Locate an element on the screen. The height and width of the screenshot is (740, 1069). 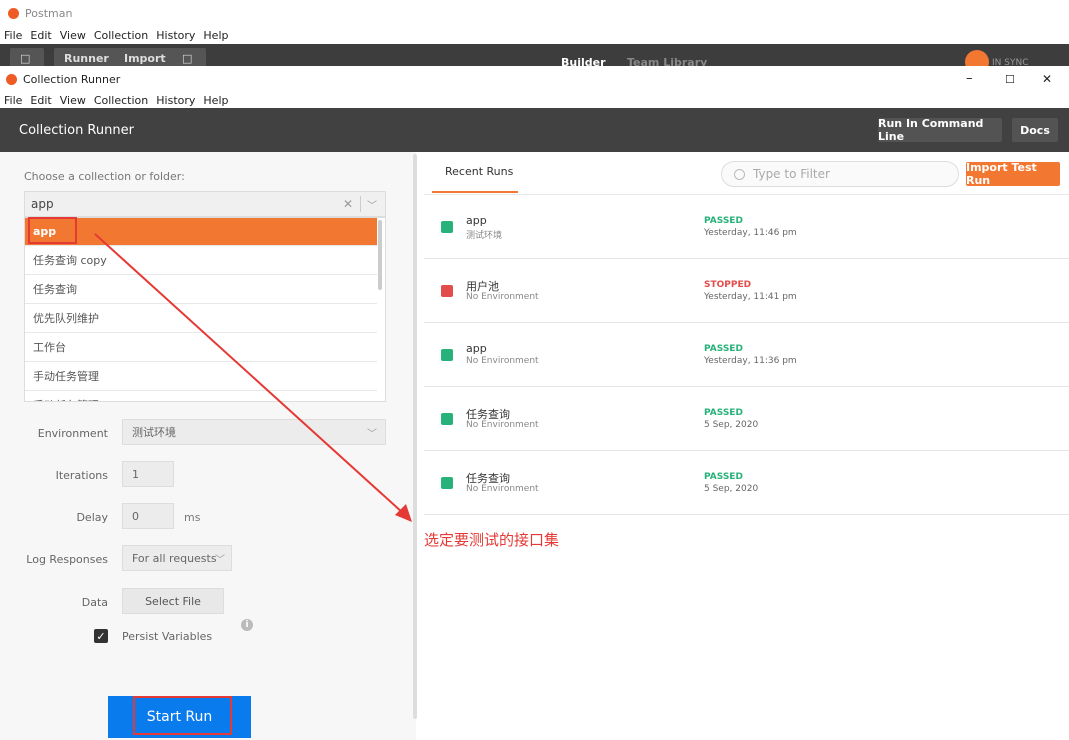
log-responses-select: For all requests ﹀ is located at coordinates (177, 558).